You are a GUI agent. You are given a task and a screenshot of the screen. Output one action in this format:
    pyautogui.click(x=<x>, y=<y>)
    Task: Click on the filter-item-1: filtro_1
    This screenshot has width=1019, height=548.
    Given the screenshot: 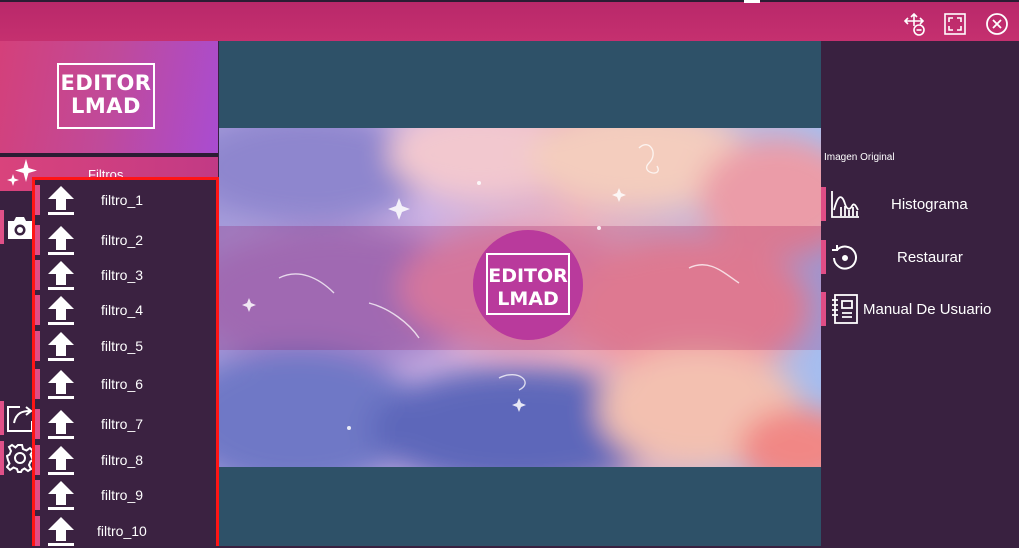 What is the action you would take?
    pyautogui.click(x=125, y=200)
    